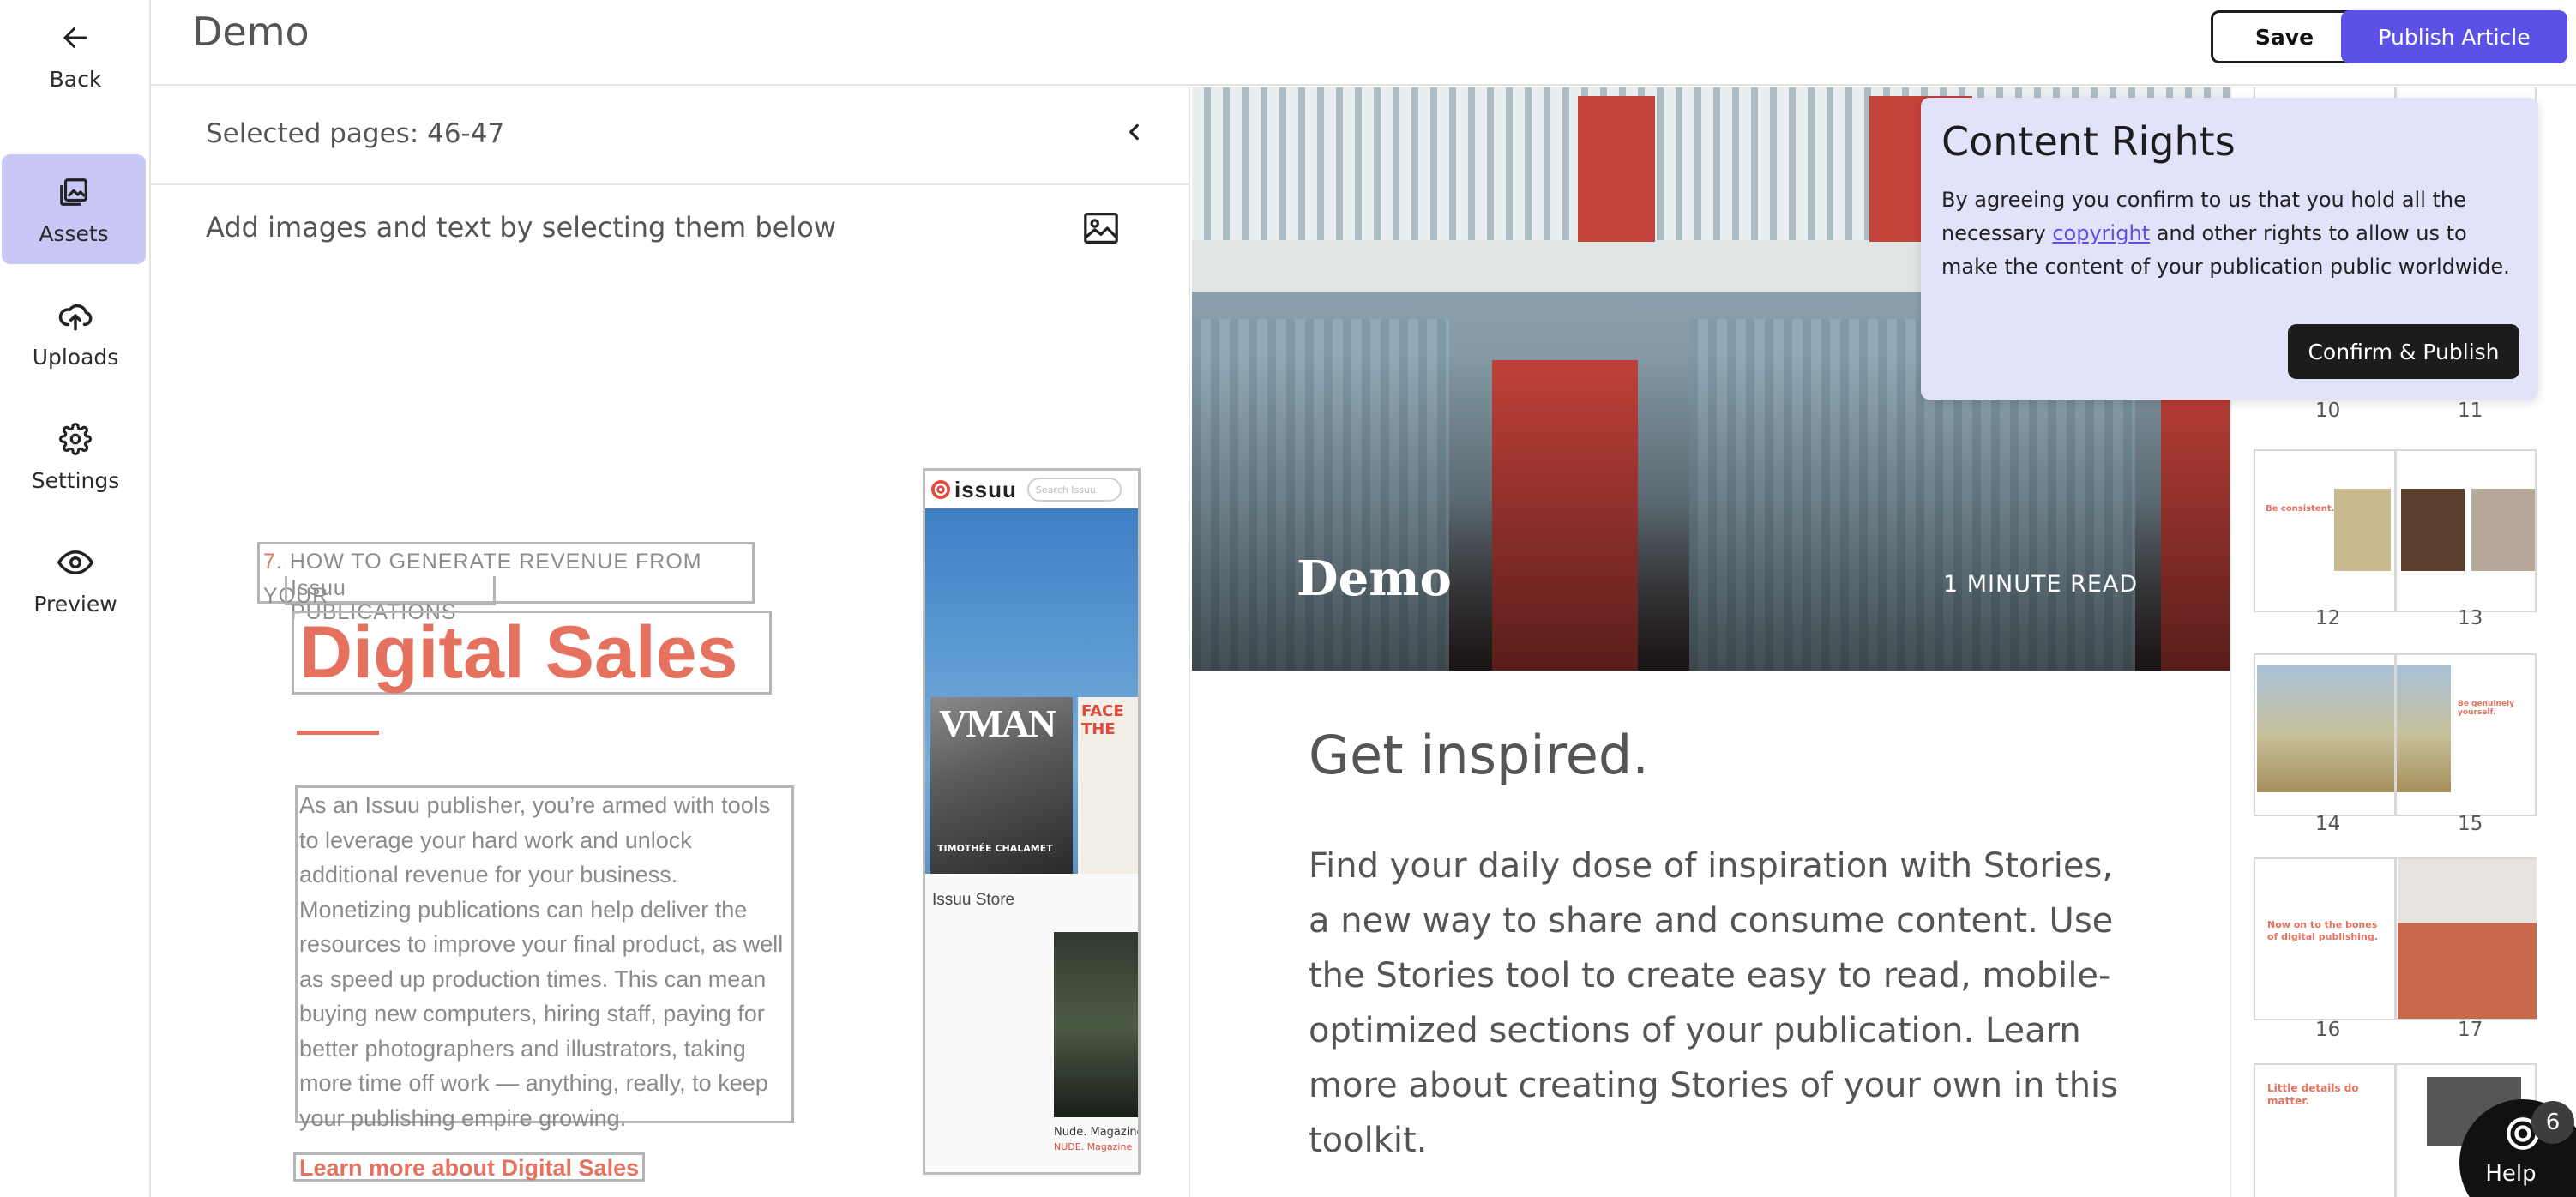  Describe the element at coordinates (75, 315) in the screenshot. I see `cloud-upload-icon` at that location.